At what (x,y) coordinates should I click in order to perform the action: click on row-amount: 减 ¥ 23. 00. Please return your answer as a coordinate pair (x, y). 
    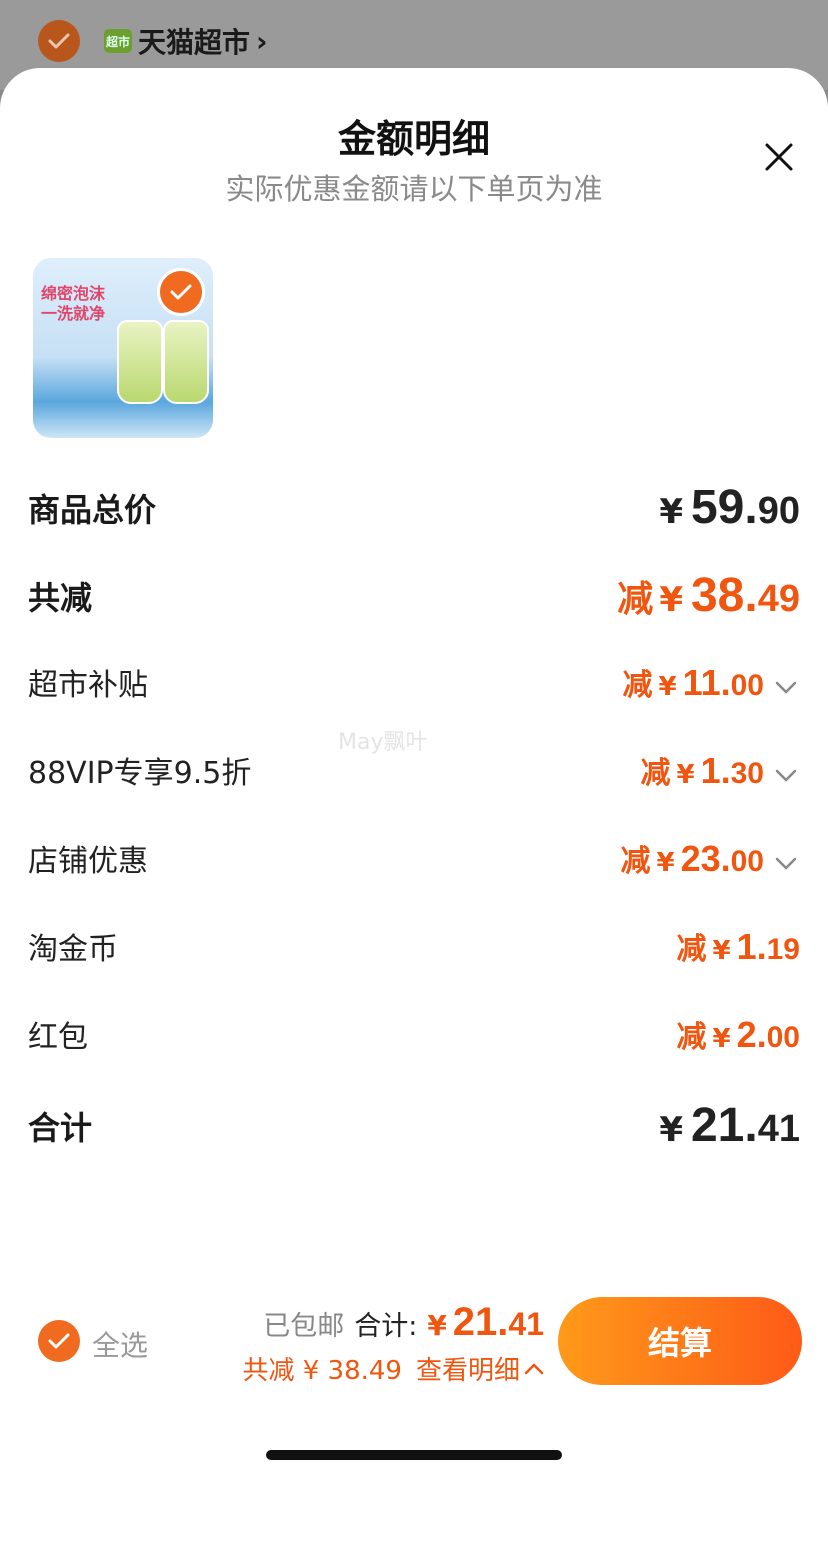
    Looking at the image, I should click on (710, 858).